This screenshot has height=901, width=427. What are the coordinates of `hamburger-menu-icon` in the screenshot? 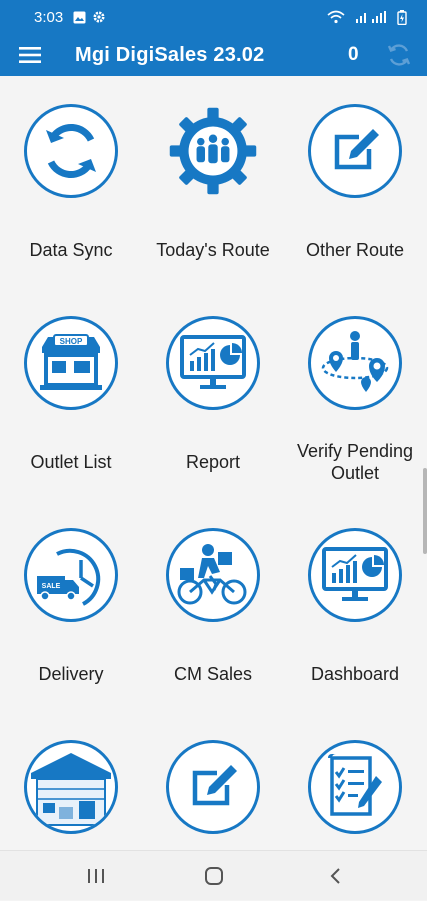 It's located at (30, 55).